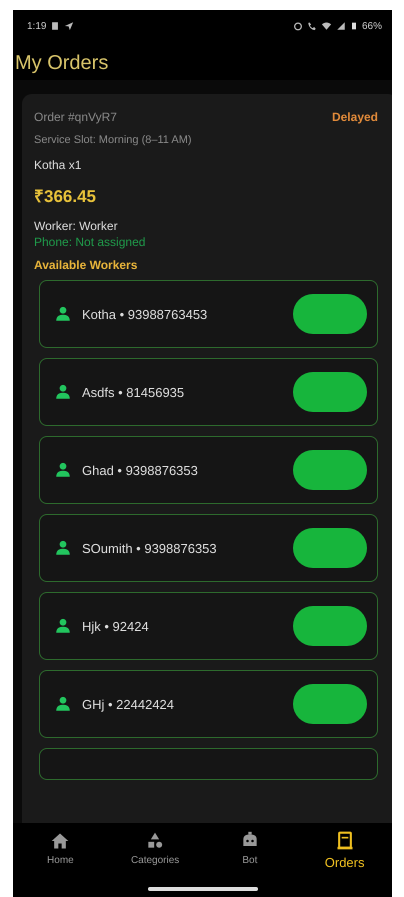 Image resolution: width=404 pixels, height=897 pixels. Describe the element at coordinates (134, 392) in the screenshot. I see `worker-label: Asdfs • 81456935` at that location.